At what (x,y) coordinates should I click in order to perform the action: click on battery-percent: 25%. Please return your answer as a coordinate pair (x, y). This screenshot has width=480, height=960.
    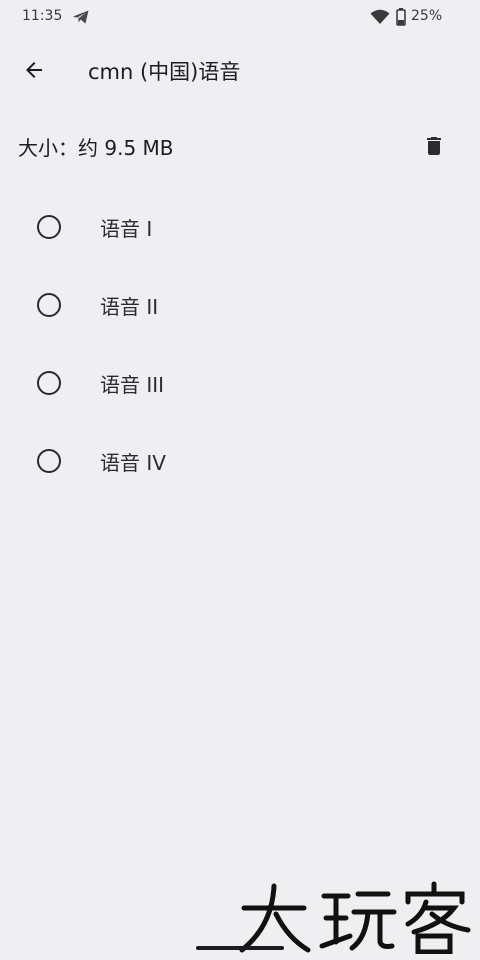
    Looking at the image, I should click on (427, 16).